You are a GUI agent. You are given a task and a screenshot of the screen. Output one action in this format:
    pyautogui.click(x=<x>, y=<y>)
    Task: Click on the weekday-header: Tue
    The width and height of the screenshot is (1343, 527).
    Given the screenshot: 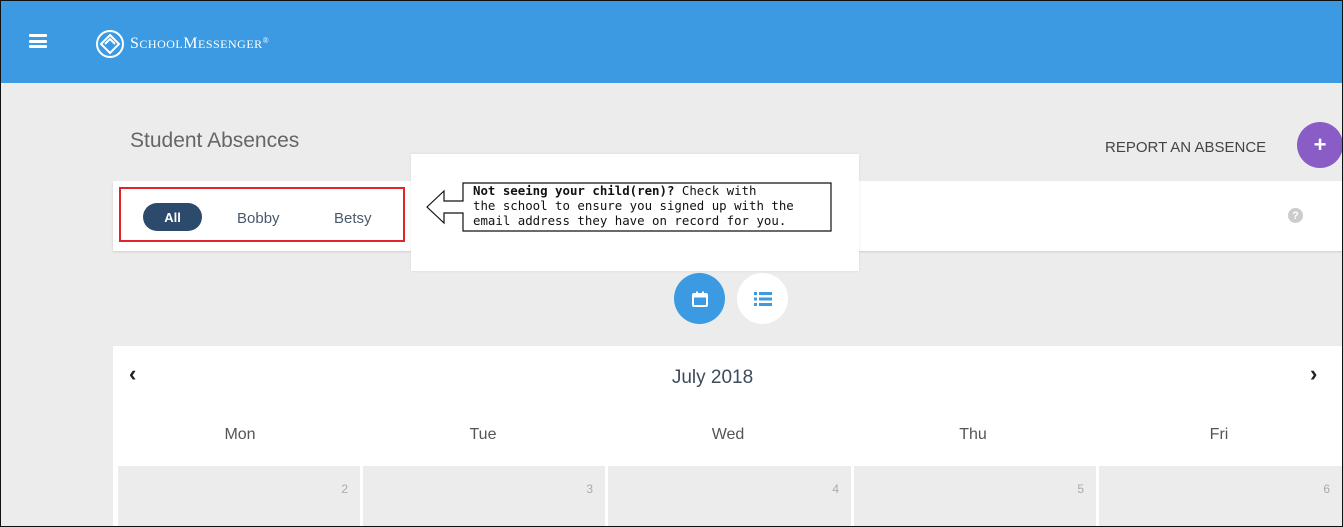 What is the action you would take?
    pyautogui.click(x=483, y=434)
    